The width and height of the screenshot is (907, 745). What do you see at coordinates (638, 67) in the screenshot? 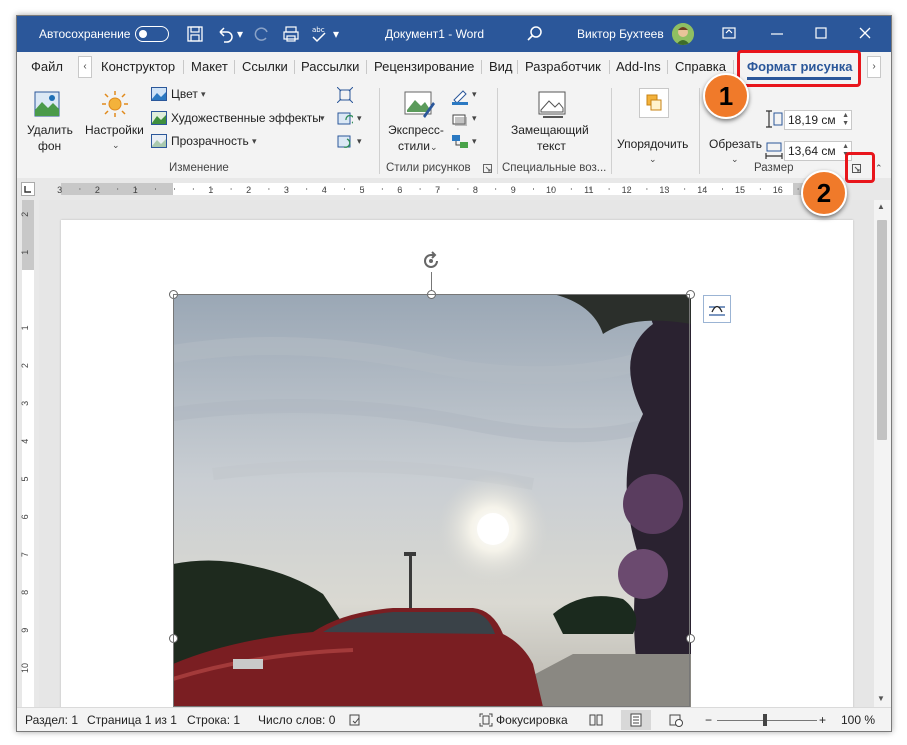
I see `tab-addins: Add-Ins` at bounding box center [638, 67].